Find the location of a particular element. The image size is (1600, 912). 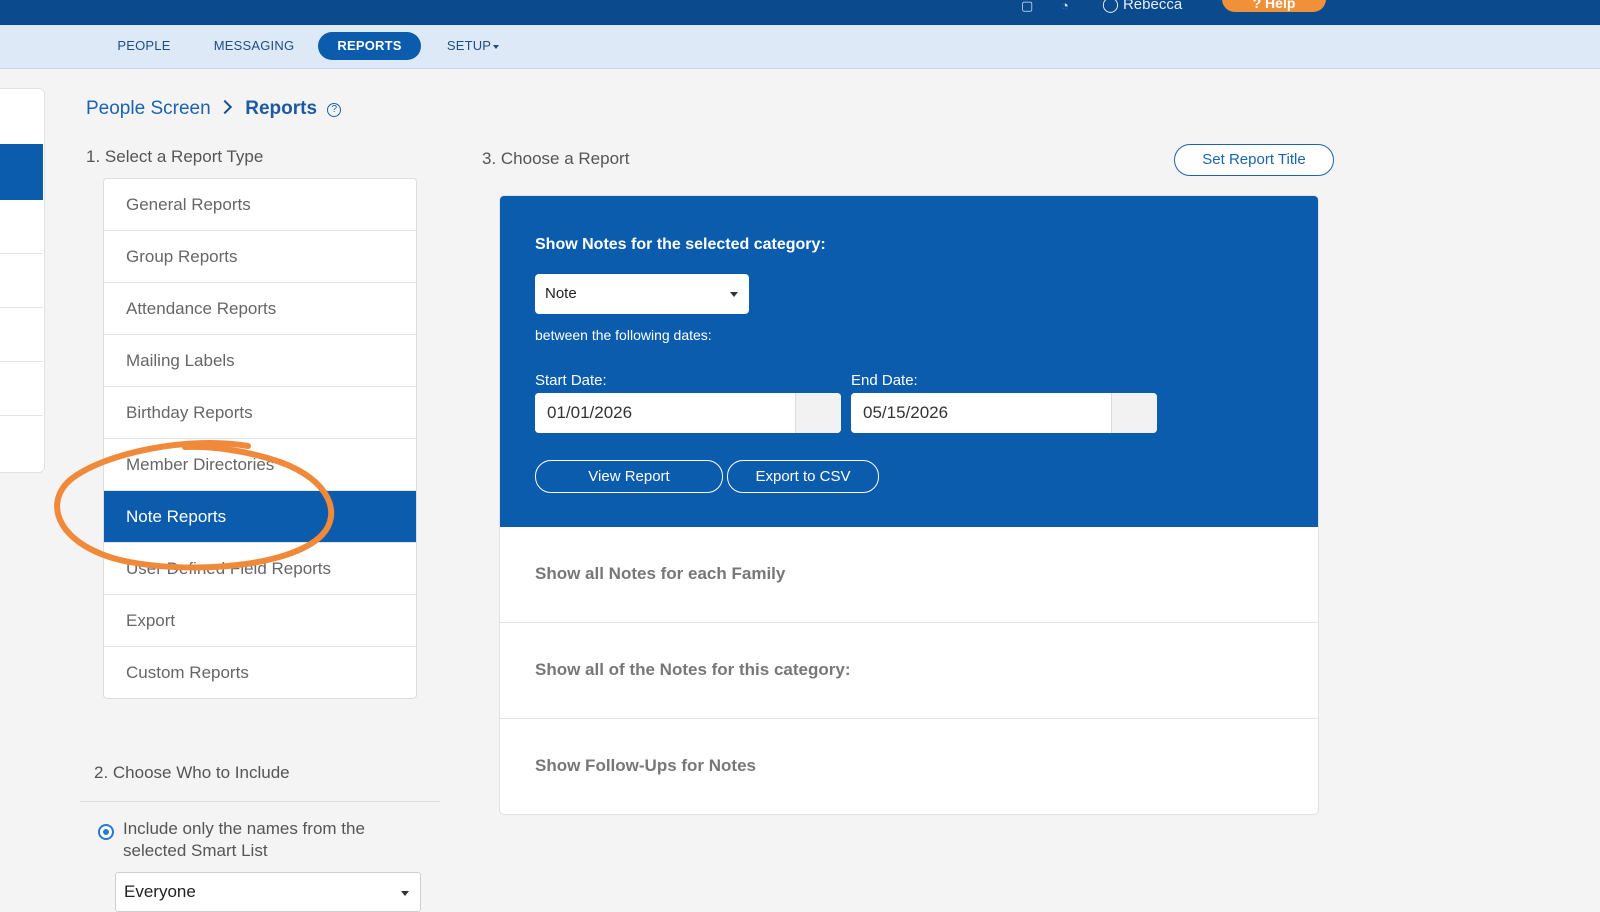

end-date-label: End Date: is located at coordinates (884, 380).